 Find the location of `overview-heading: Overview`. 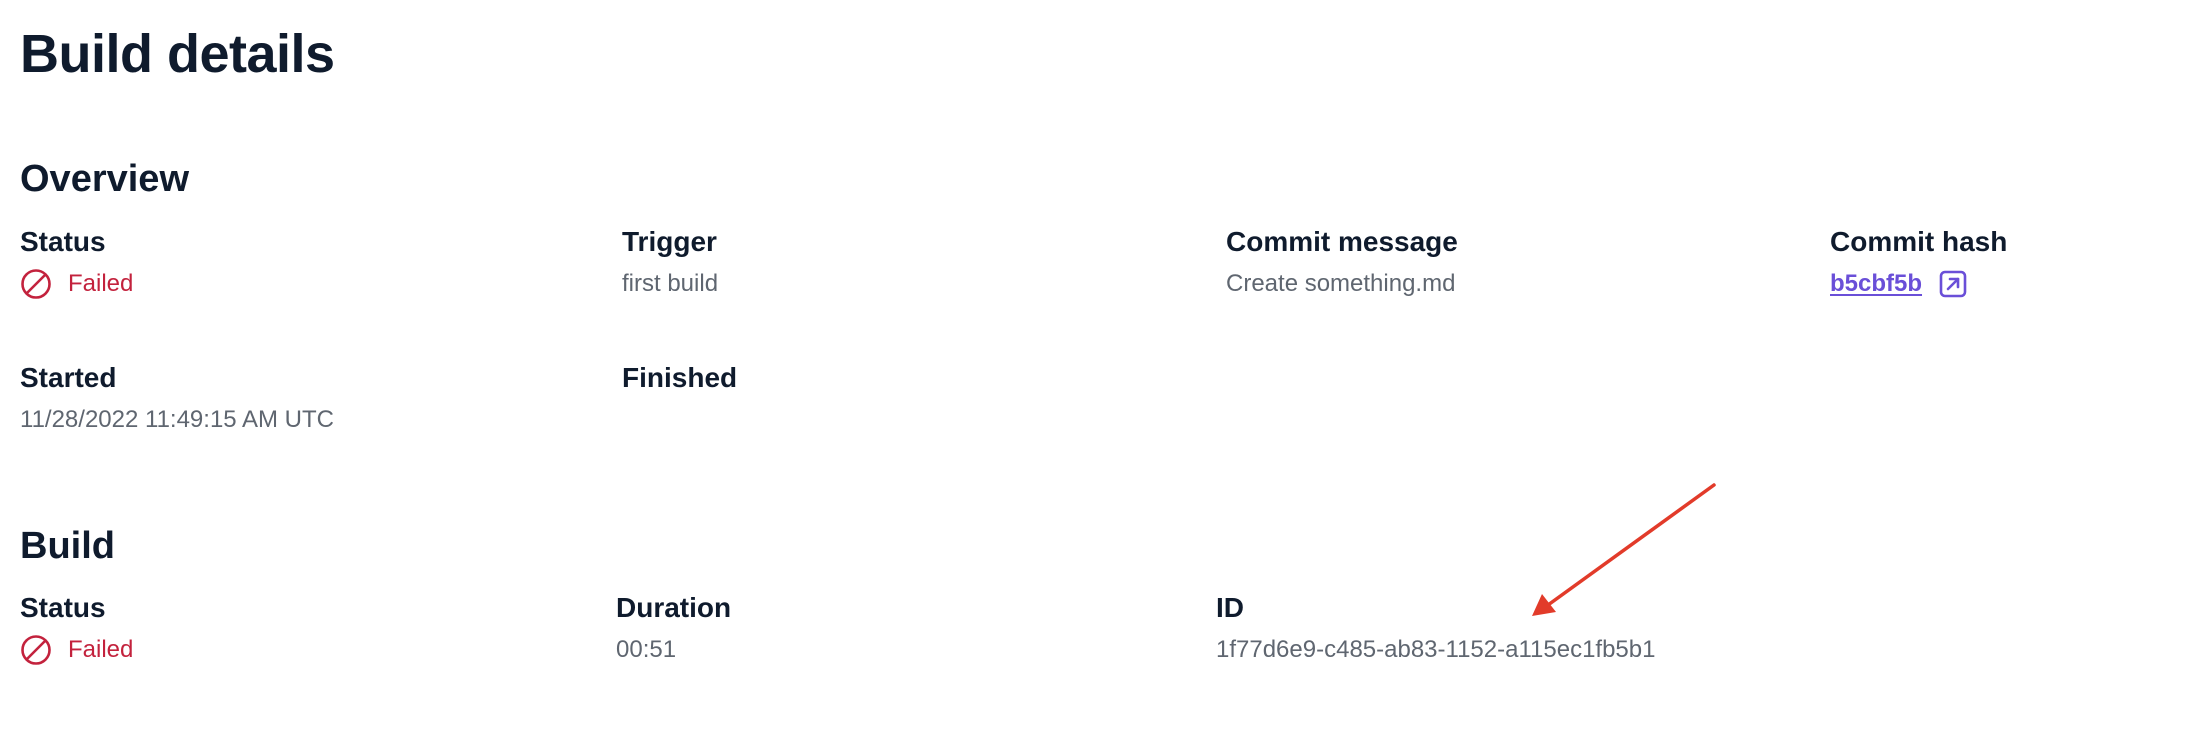

overview-heading: Overview is located at coordinates (104, 179).